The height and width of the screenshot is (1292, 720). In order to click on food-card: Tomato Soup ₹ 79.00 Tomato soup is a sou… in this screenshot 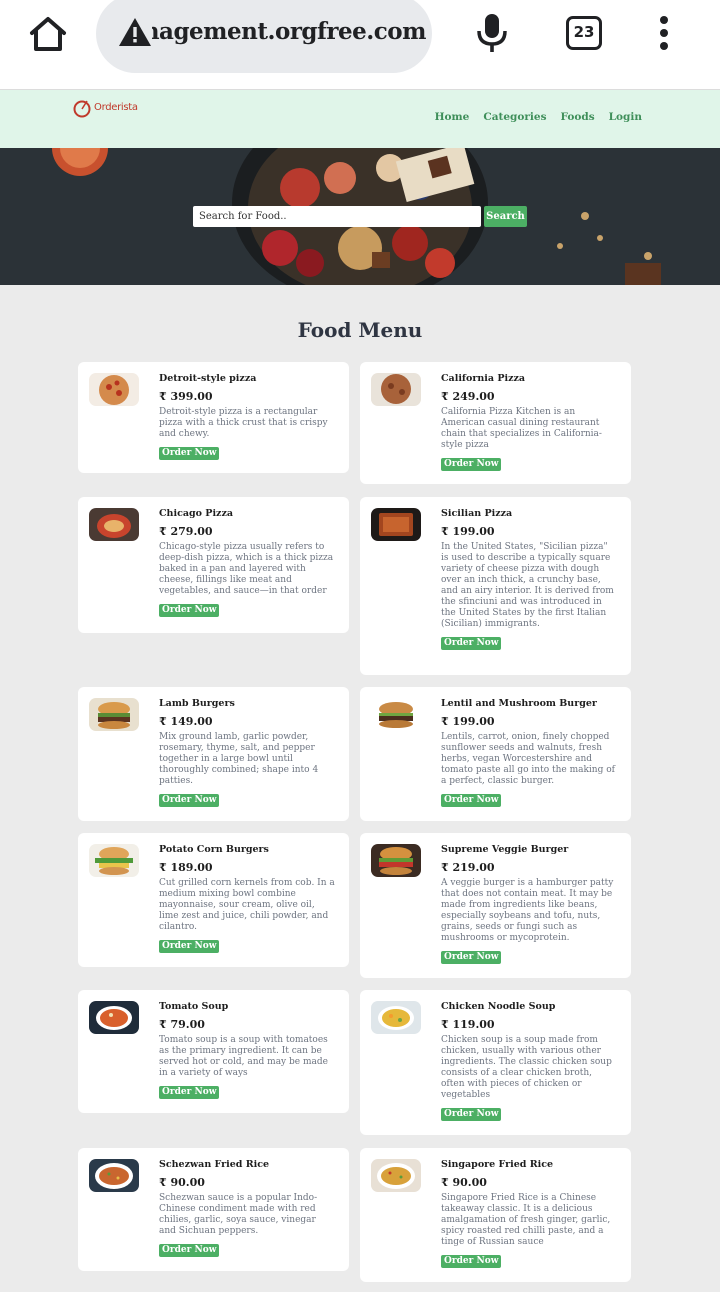, I will do `click(213, 1051)`.